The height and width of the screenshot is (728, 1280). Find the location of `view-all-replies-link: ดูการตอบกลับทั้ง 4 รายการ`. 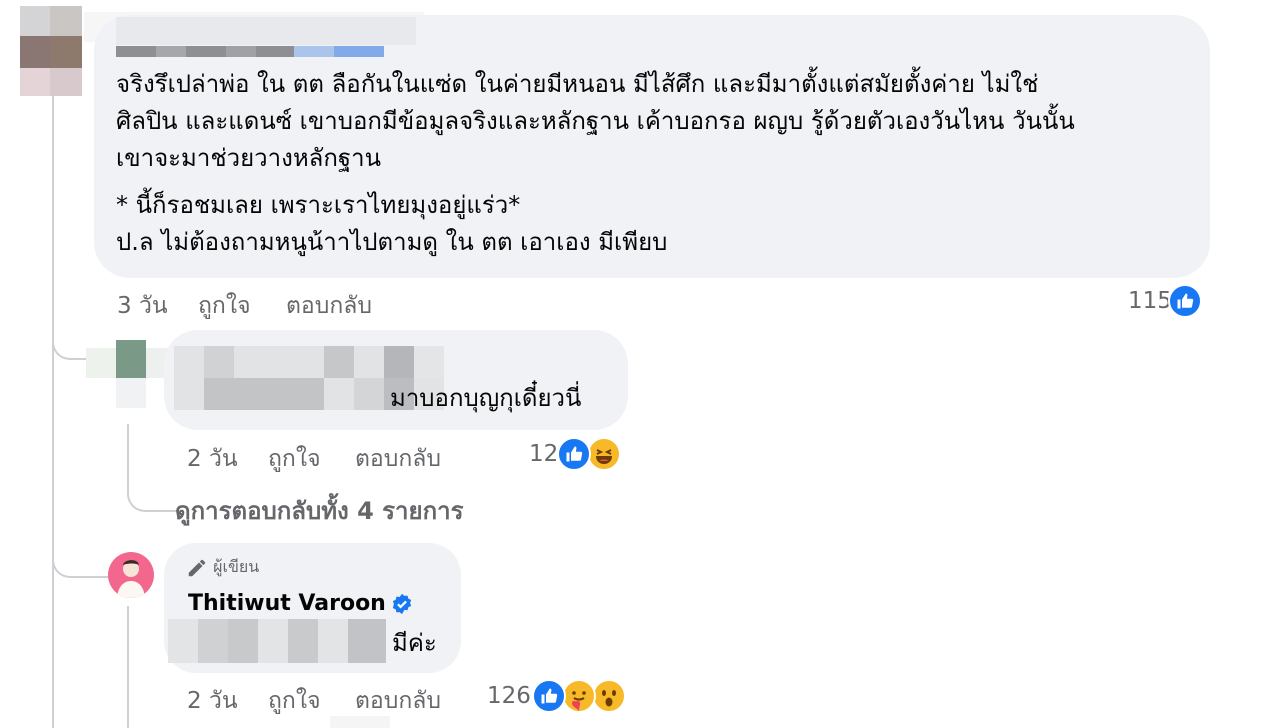

view-all-replies-link: ดูการตอบกลับทั้ง 4 รายการ is located at coordinates (319, 510).